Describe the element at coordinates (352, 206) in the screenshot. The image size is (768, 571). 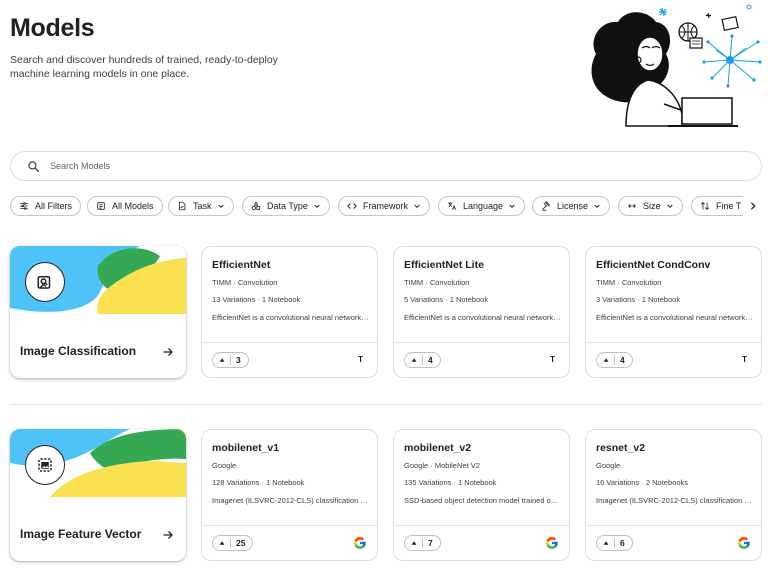
I see `code-icon` at that location.